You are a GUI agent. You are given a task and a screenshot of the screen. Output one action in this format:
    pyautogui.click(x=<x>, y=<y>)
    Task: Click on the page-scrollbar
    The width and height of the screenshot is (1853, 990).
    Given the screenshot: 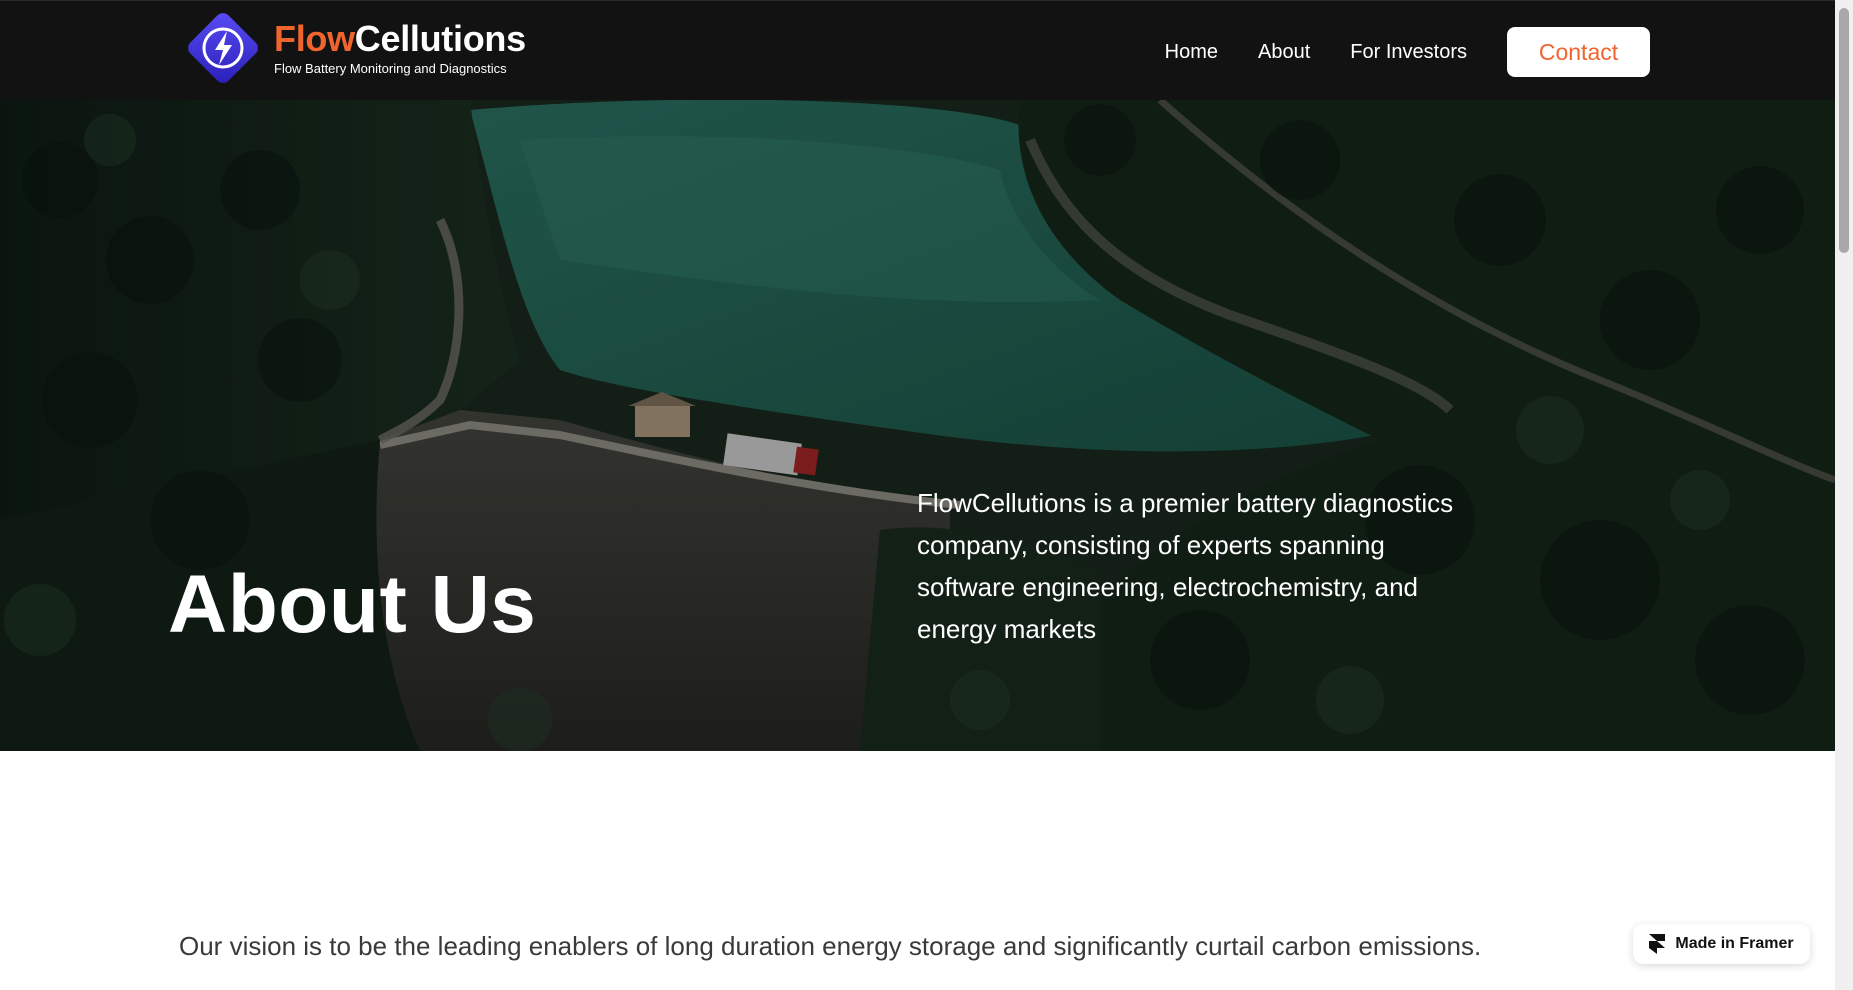 What is the action you would take?
    pyautogui.click(x=1844, y=495)
    